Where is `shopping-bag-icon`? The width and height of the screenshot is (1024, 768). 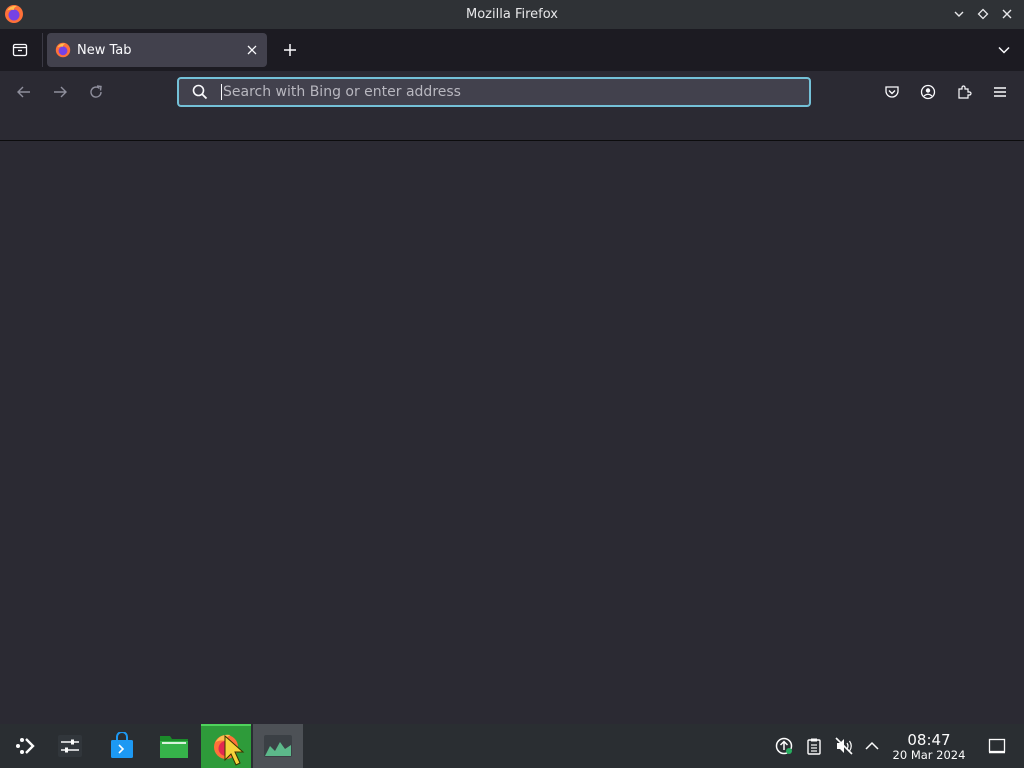
shopping-bag-icon is located at coordinates (122, 745).